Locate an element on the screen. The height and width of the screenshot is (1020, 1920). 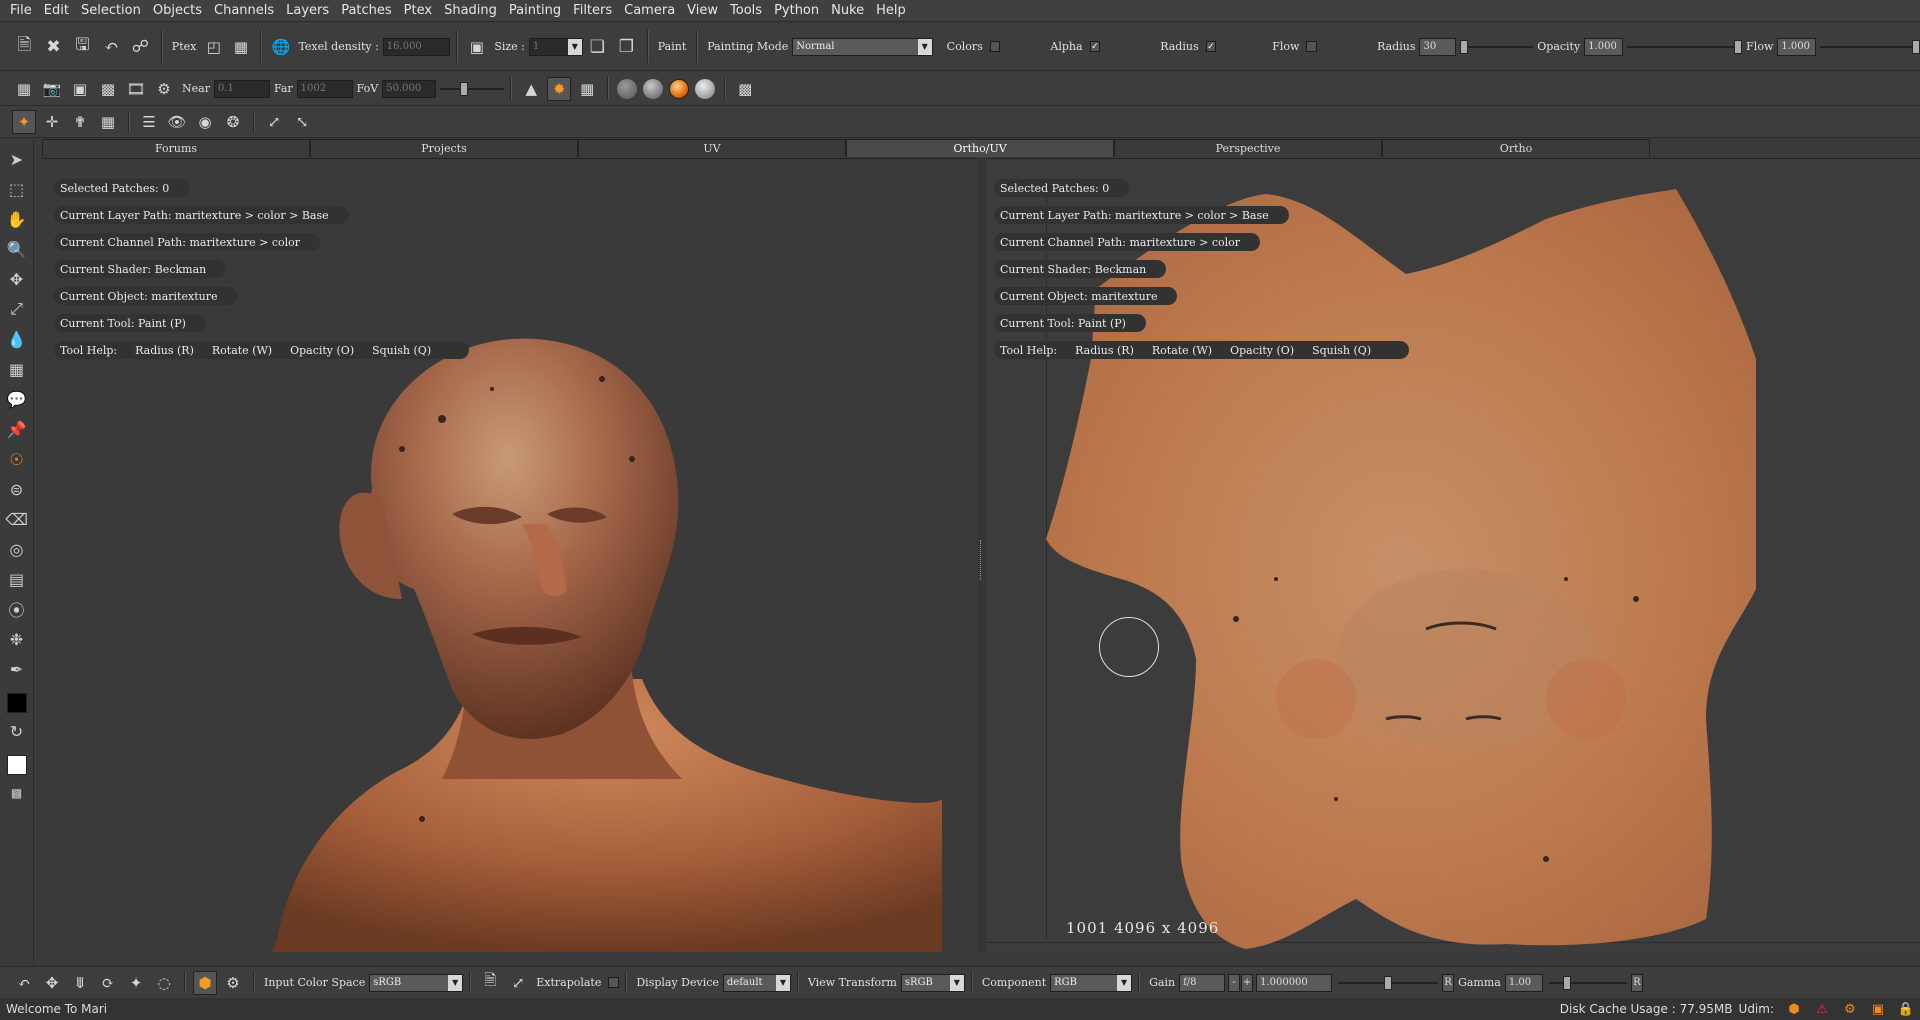
camera-icon: 📷 is located at coordinates (52, 89).